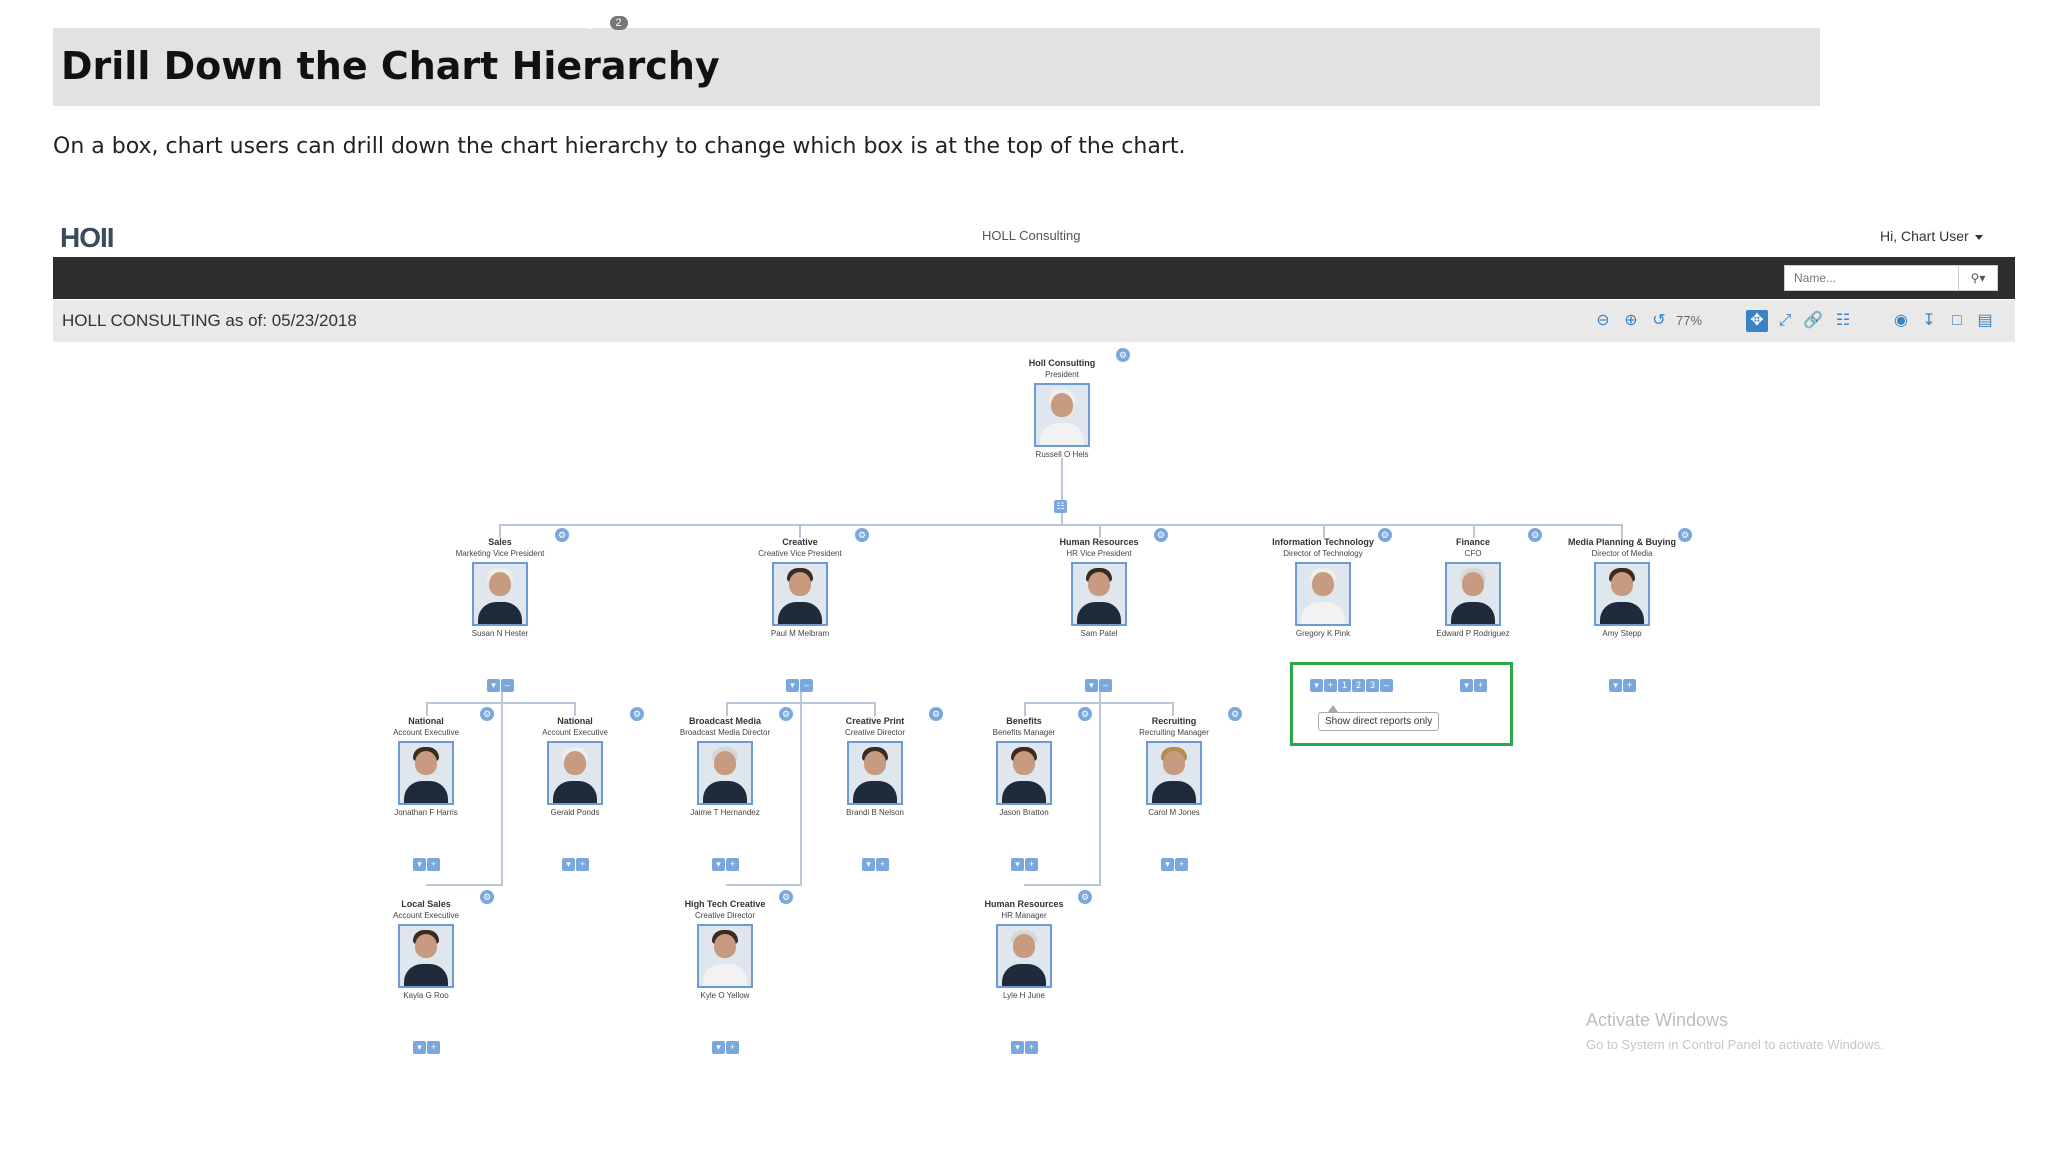  I want to click on org-box-benefits: Benefits Benefits Manager Jason Bratton, so click(1024, 766).